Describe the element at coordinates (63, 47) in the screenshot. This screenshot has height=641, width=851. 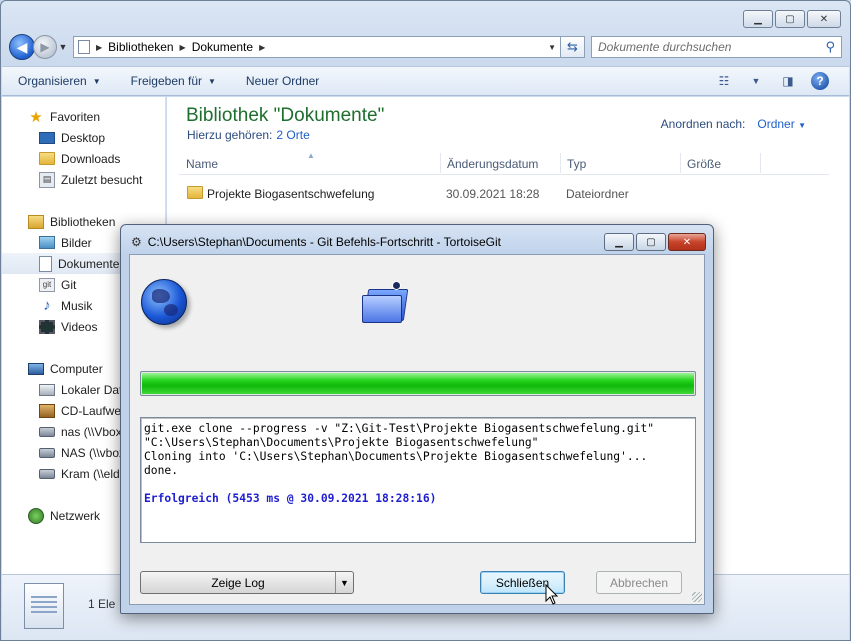
I see `history-dropdown: ▼` at that location.